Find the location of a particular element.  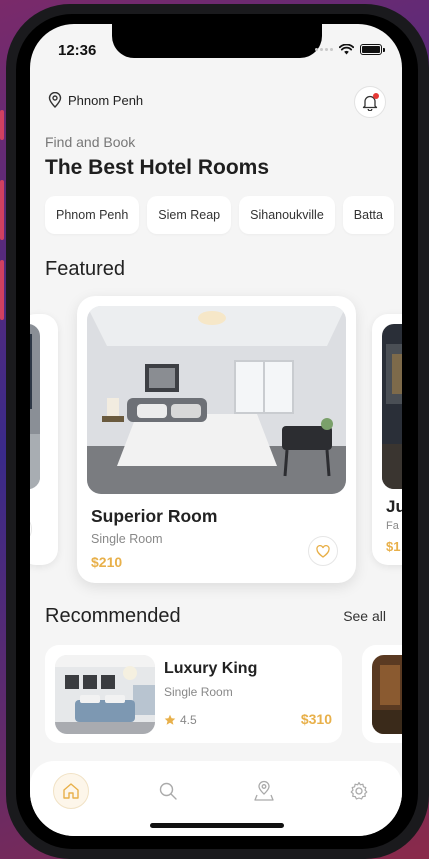

featured-title: Featured is located at coordinates (85, 269).